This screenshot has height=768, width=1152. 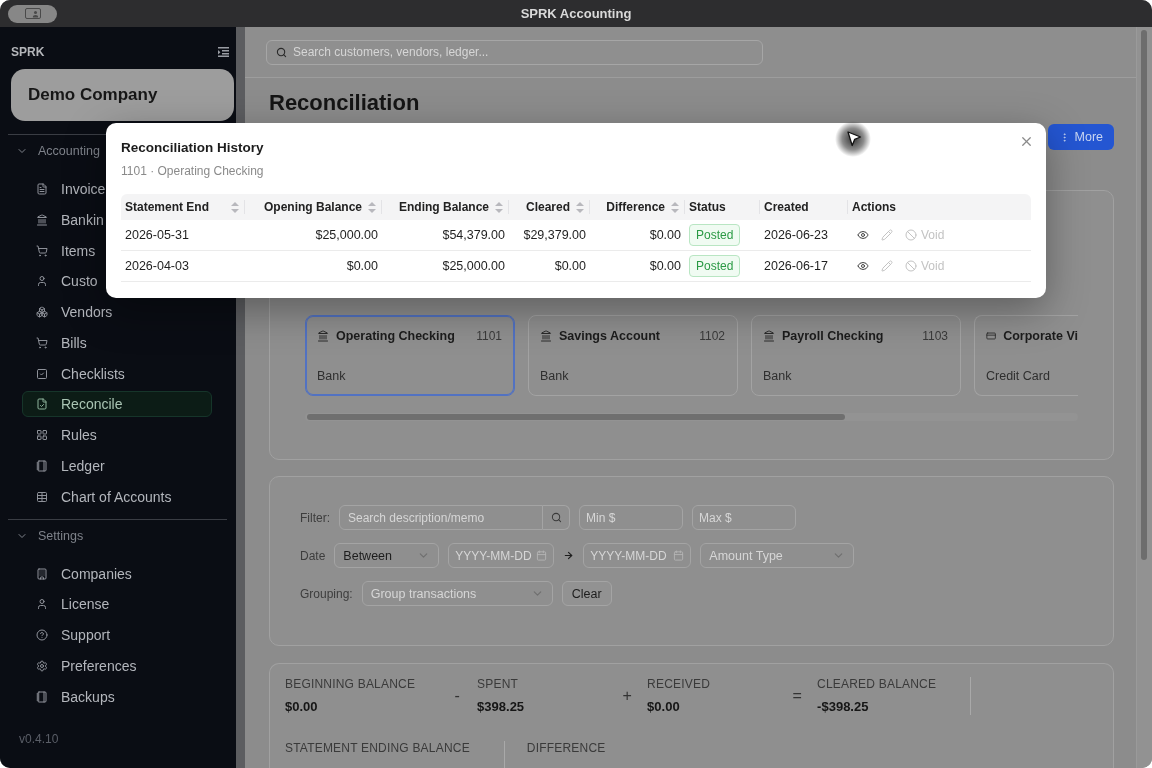 What do you see at coordinates (42, 342) in the screenshot?
I see `cart-icon` at bounding box center [42, 342].